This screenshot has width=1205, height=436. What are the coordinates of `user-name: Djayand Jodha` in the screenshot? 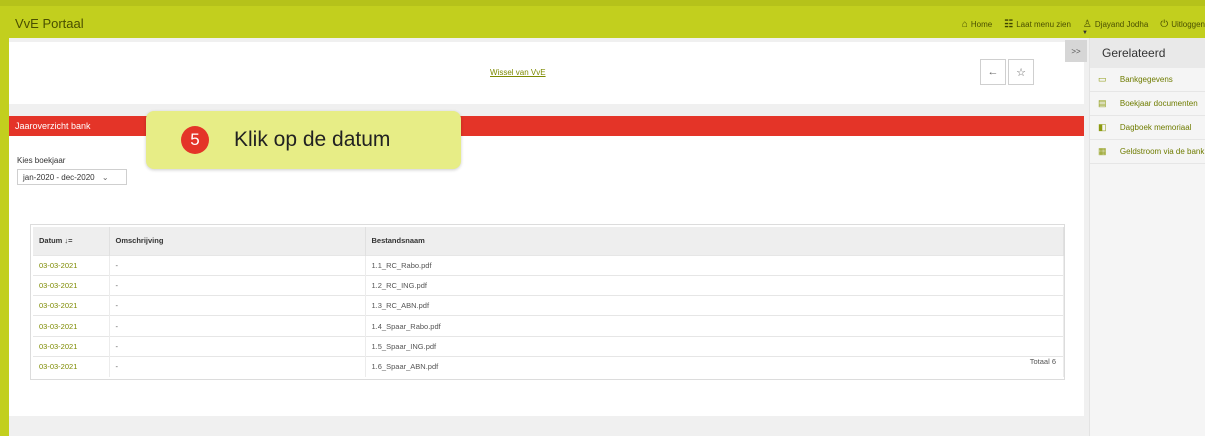 It's located at (1121, 24).